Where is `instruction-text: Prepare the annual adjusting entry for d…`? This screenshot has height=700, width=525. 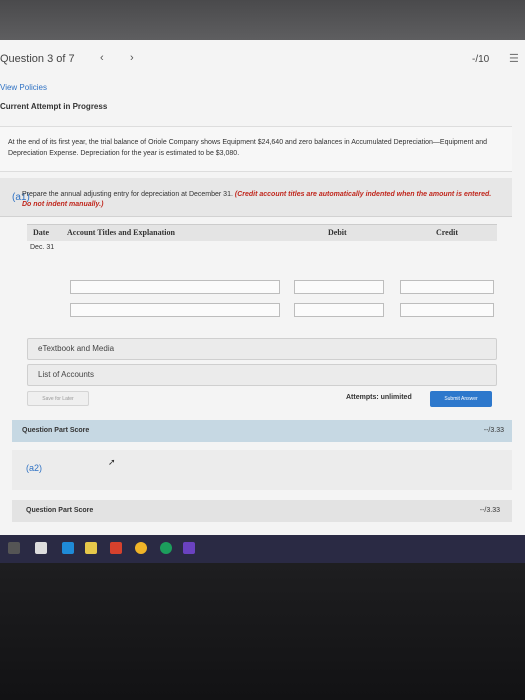 instruction-text: Prepare the annual adjusting entry for d… is located at coordinates (262, 200).